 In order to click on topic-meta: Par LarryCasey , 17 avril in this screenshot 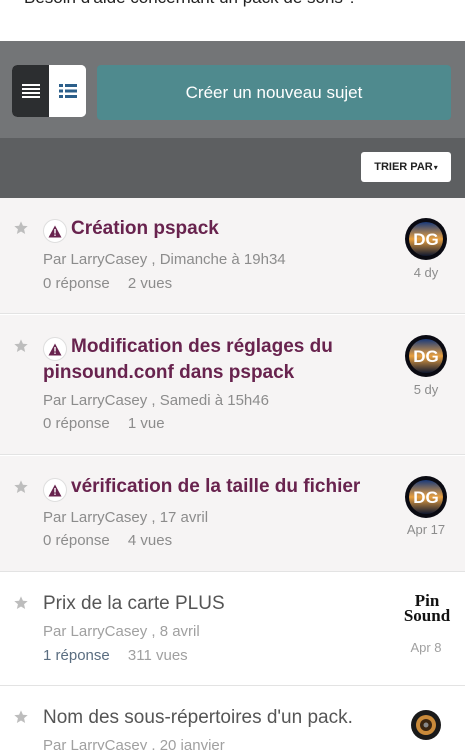, I will do `click(126, 517)`.